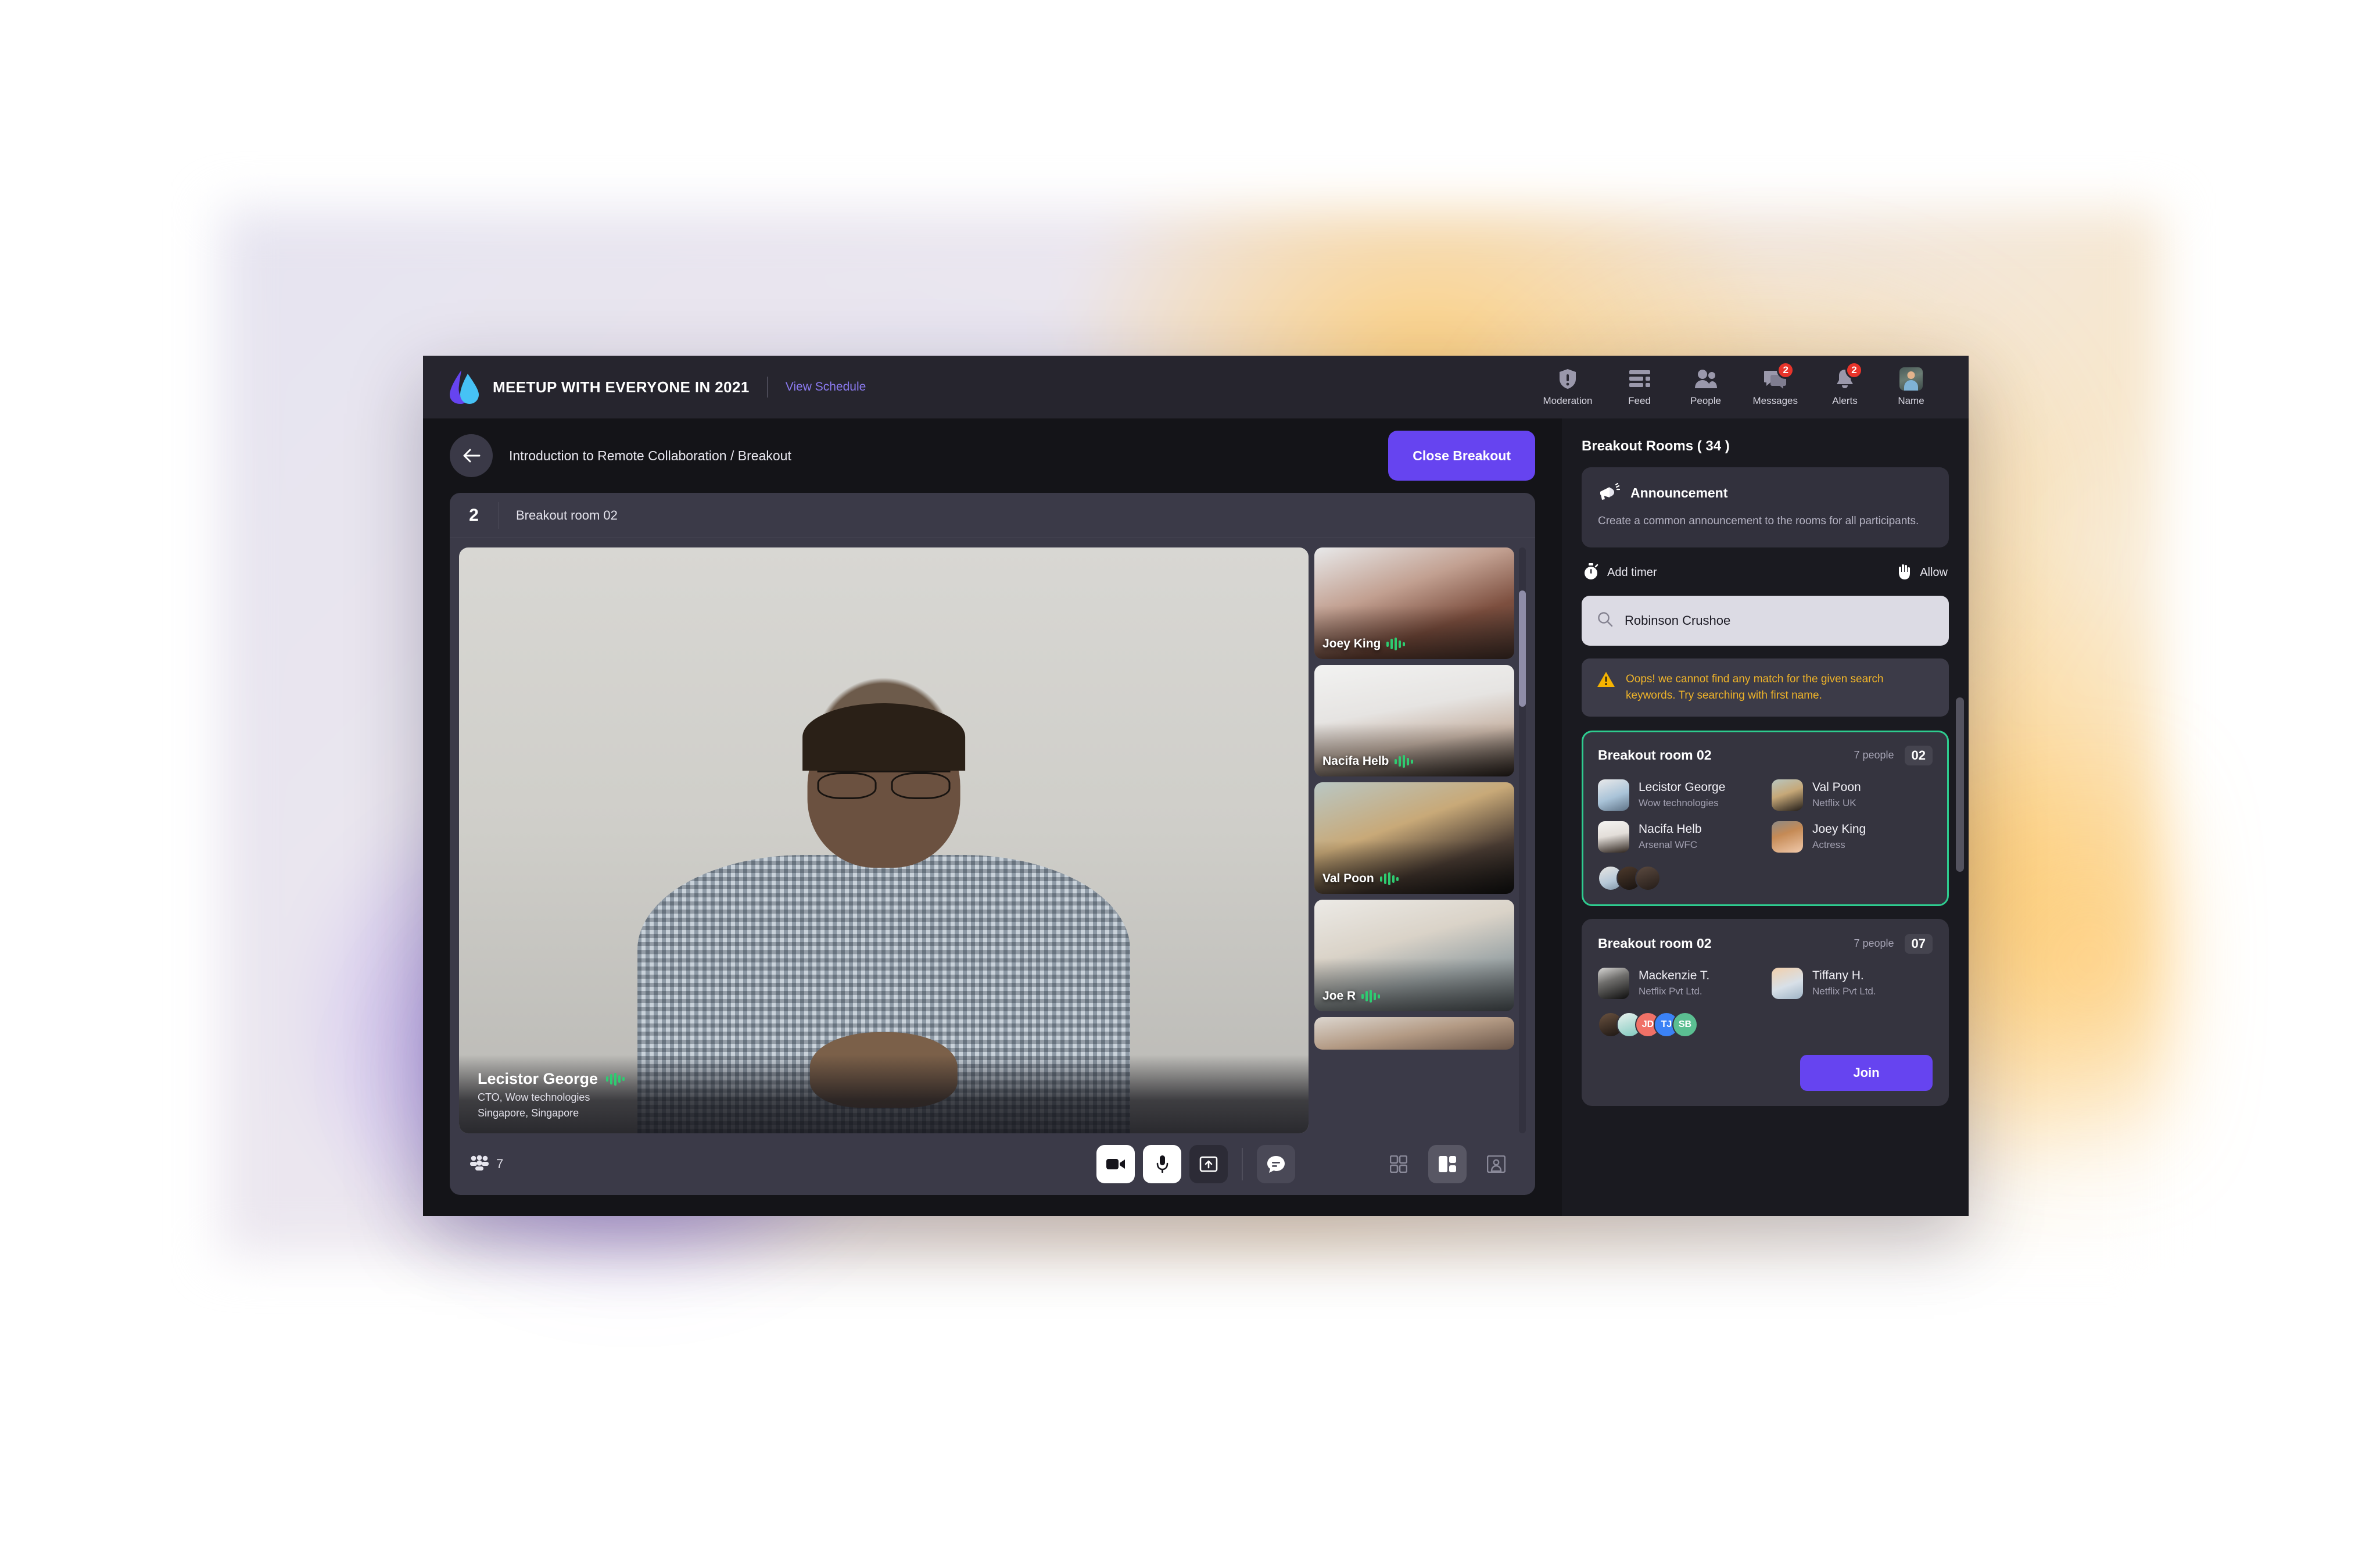  What do you see at coordinates (1960, 784) in the screenshot?
I see `sidebar-scrollbar-thumb` at bounding box center [1960, 784].